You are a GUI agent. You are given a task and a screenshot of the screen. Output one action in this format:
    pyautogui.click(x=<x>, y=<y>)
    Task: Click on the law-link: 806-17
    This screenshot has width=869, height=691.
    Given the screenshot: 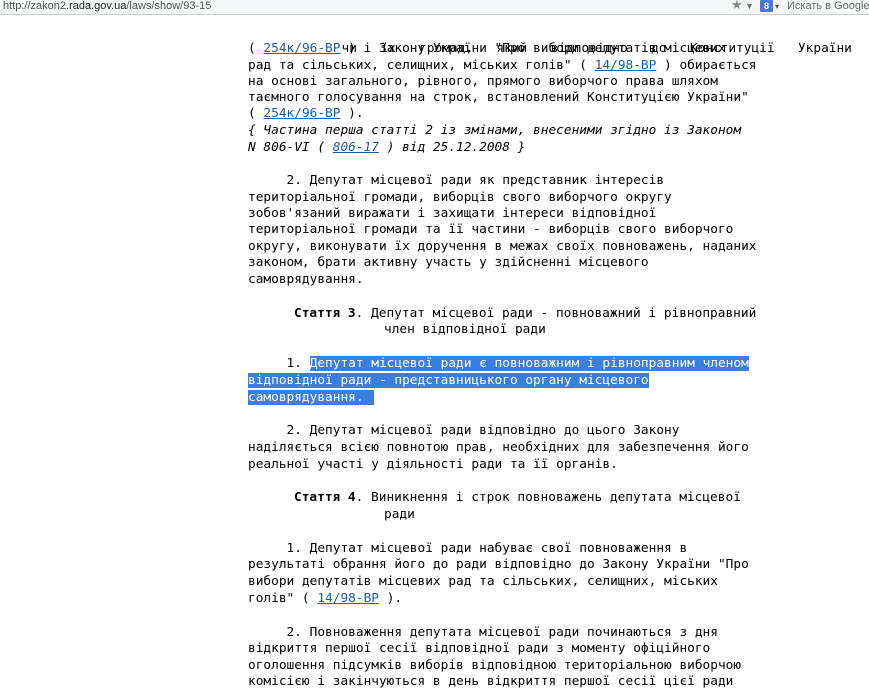 What is the action you would take?
    pyautogui.click(x=356, y=147)
    